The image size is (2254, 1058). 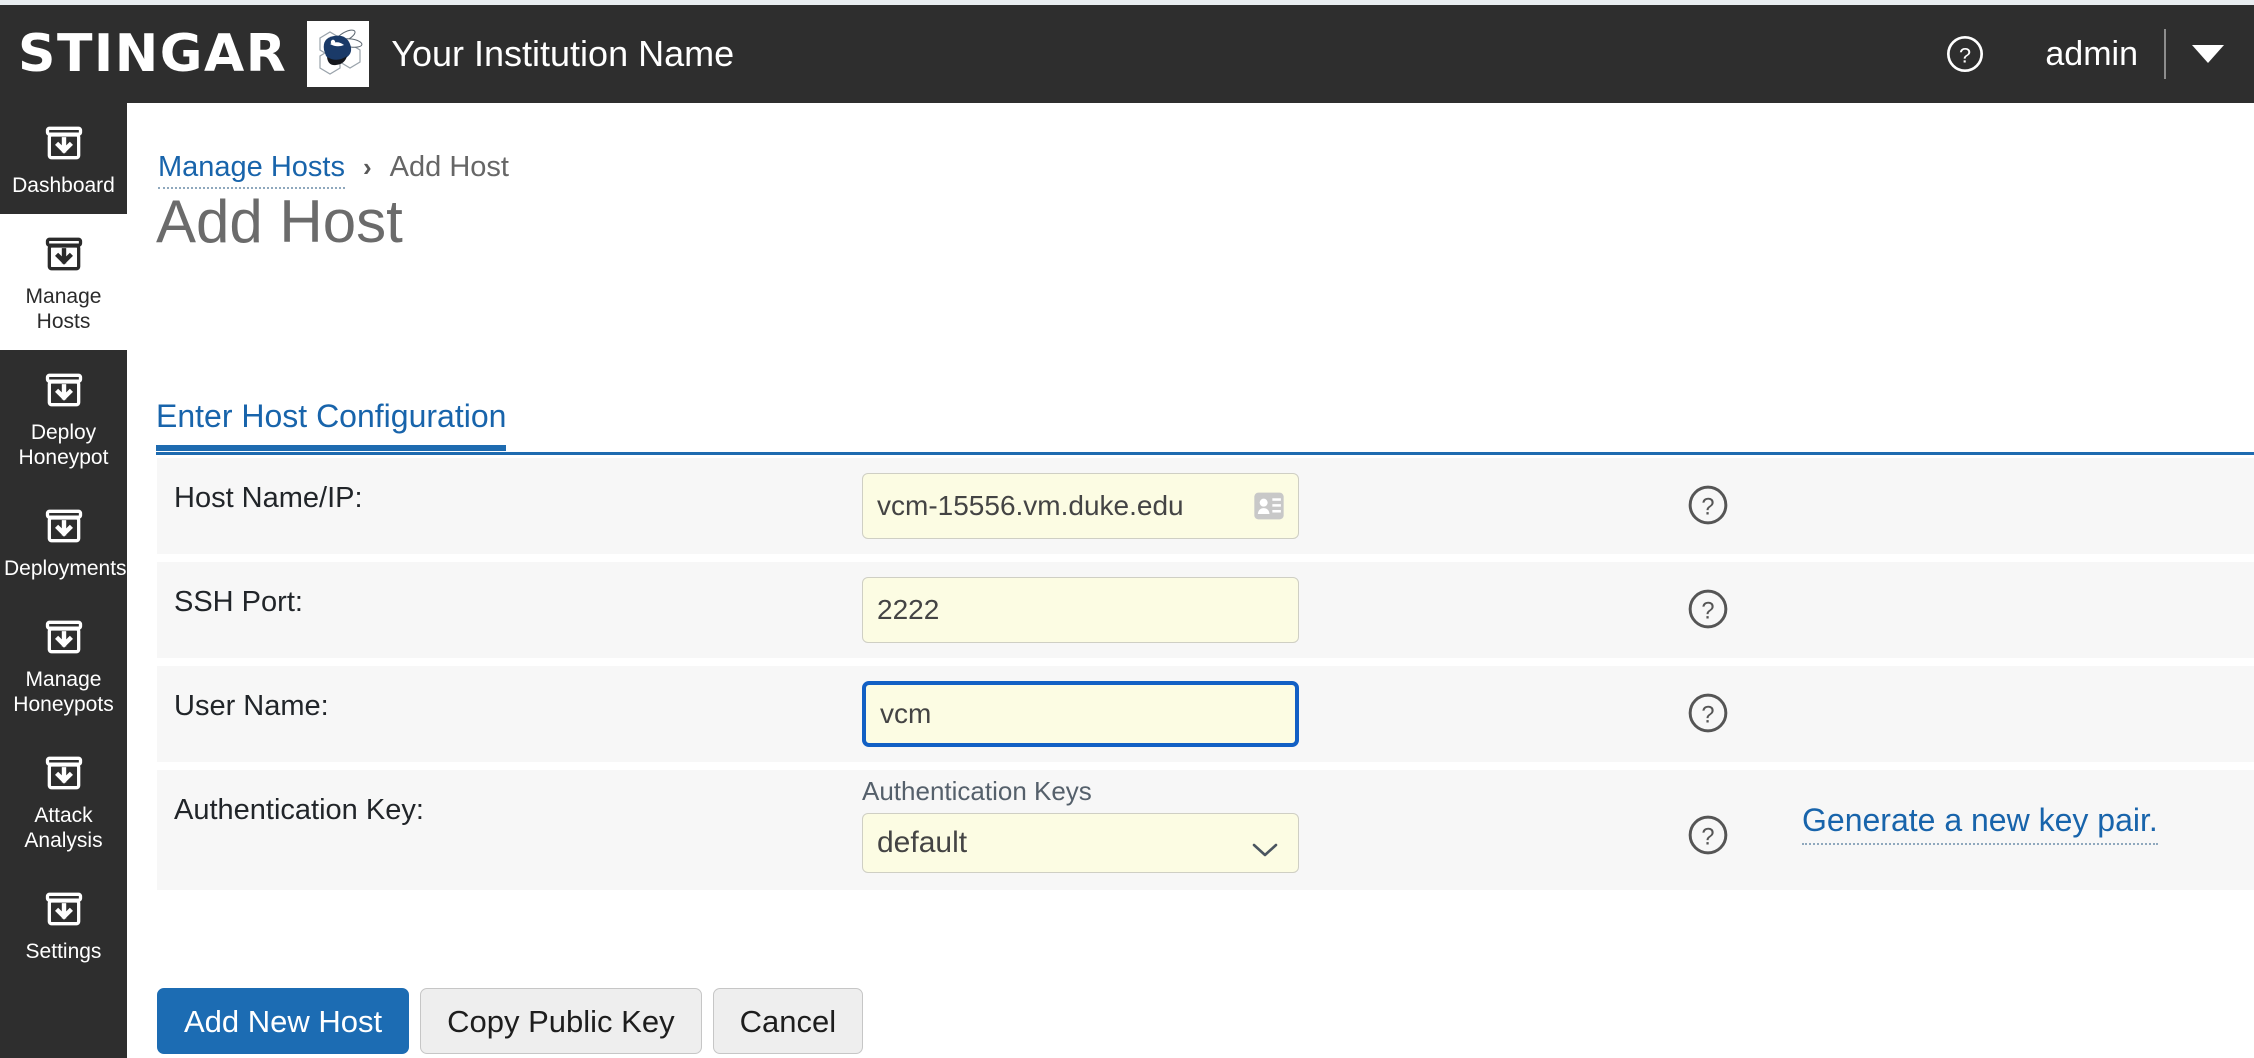 I want to click on form-row-user-name: User Name: vcm ?, so click(x=1205, y=714).